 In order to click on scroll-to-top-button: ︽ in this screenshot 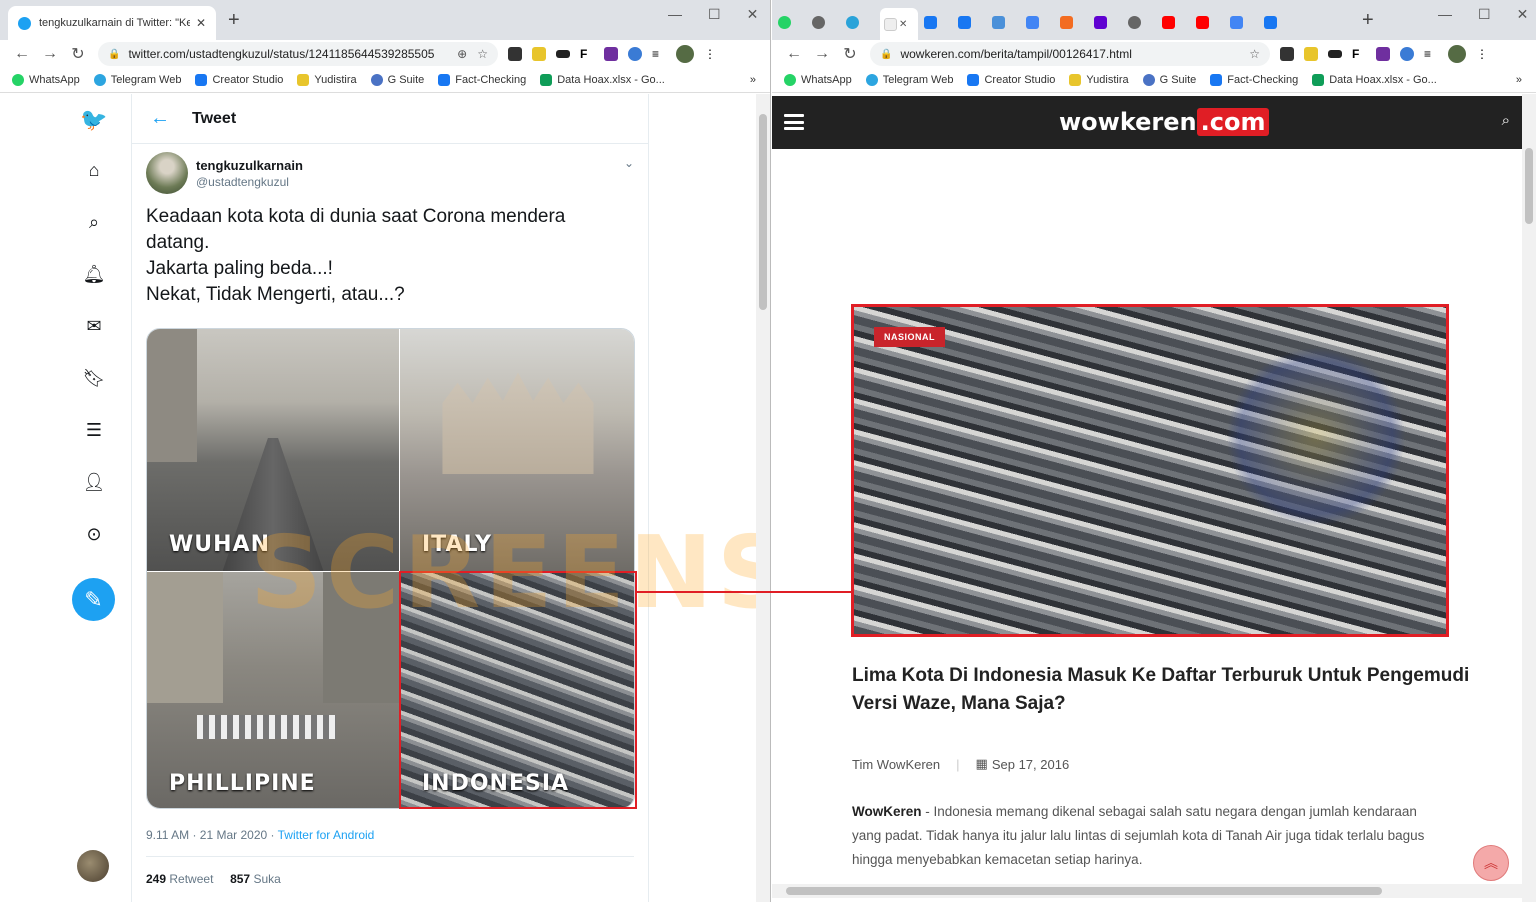, I will do `click(1491, 863)`.